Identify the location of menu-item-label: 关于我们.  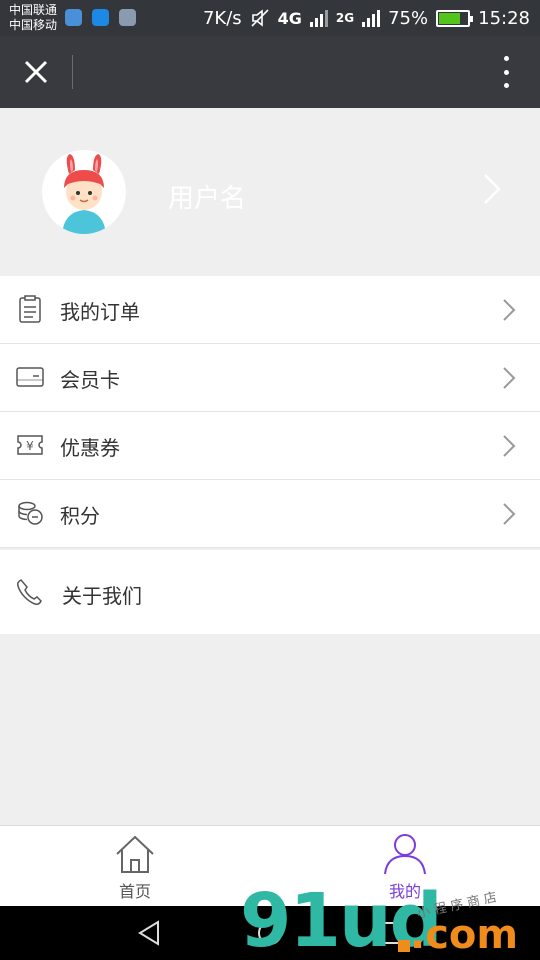
(102, 596).